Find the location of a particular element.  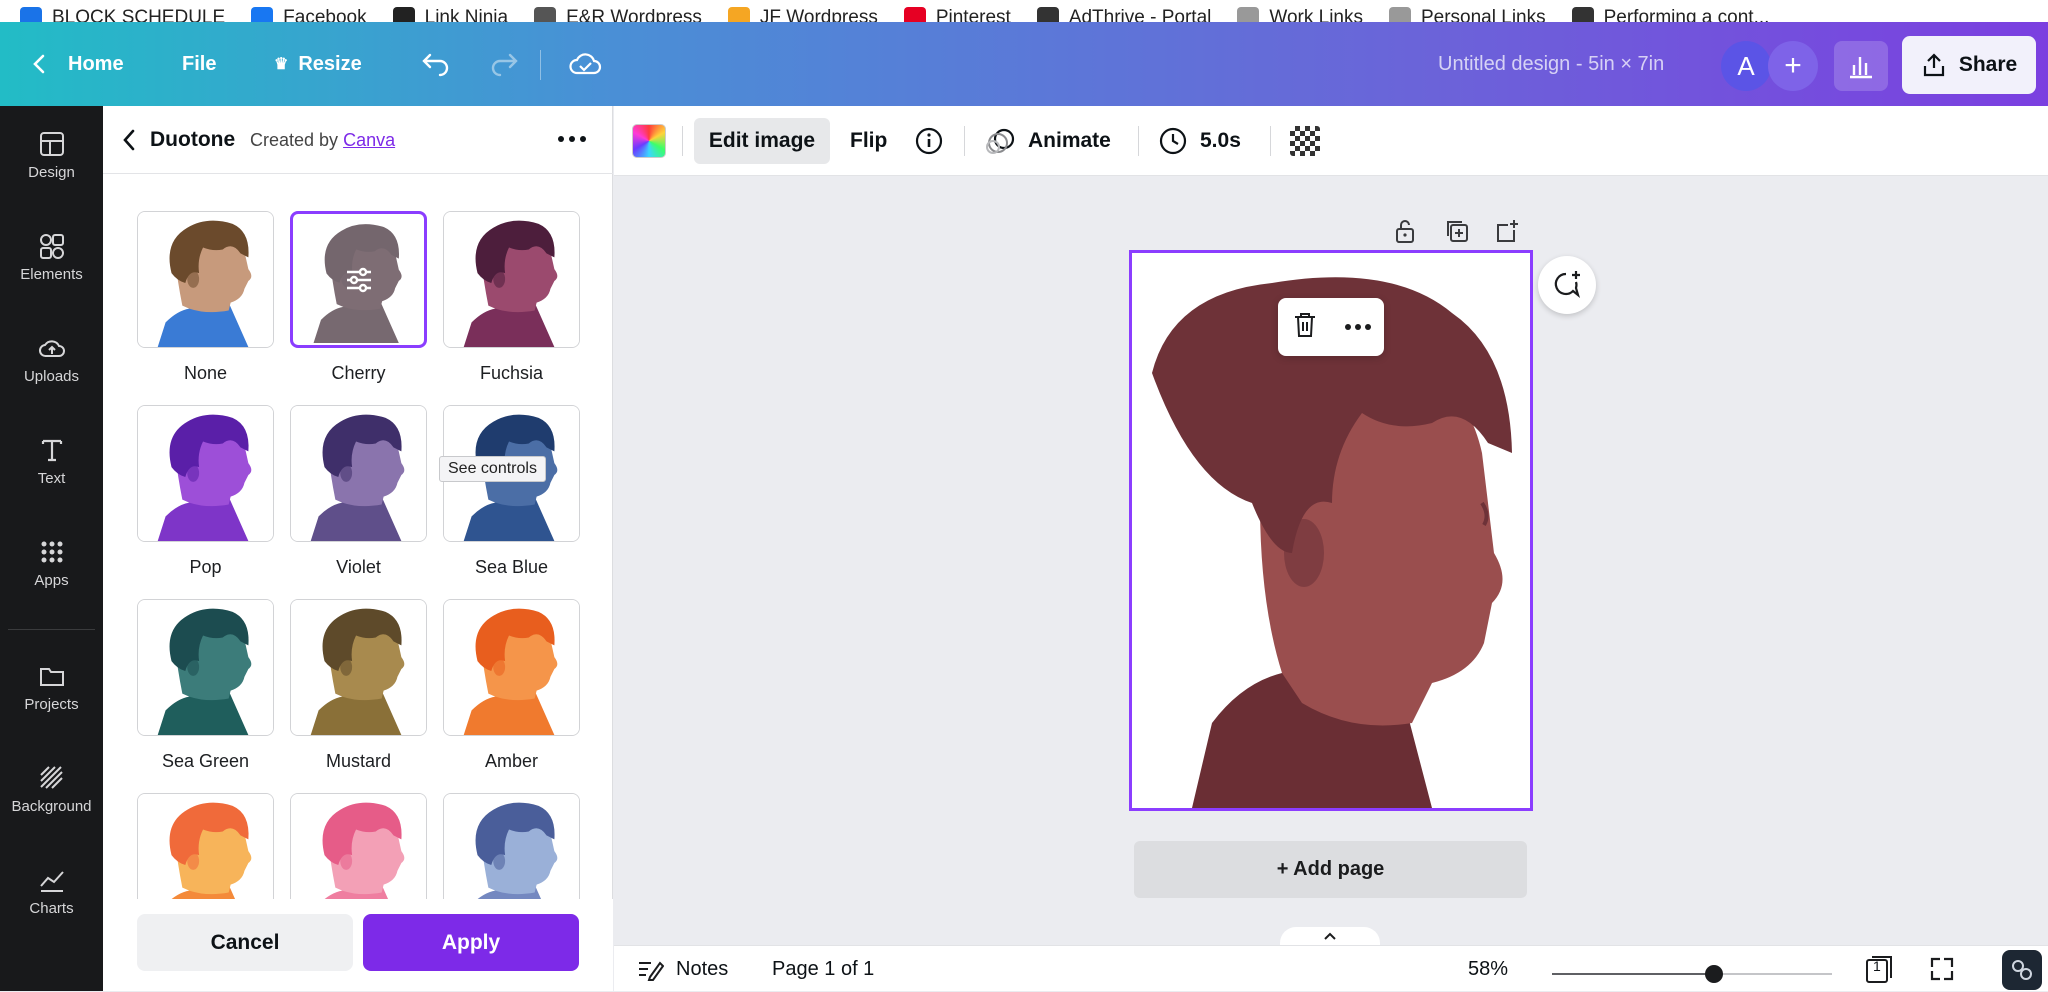

panel-title: Duotone is located at coordinates (193, 139).